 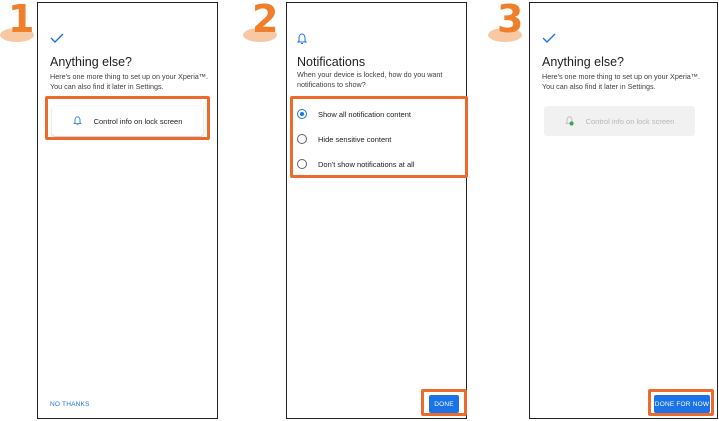 I want to click on control-info-label: Control info on lock screen, so click(x=630, y=121).